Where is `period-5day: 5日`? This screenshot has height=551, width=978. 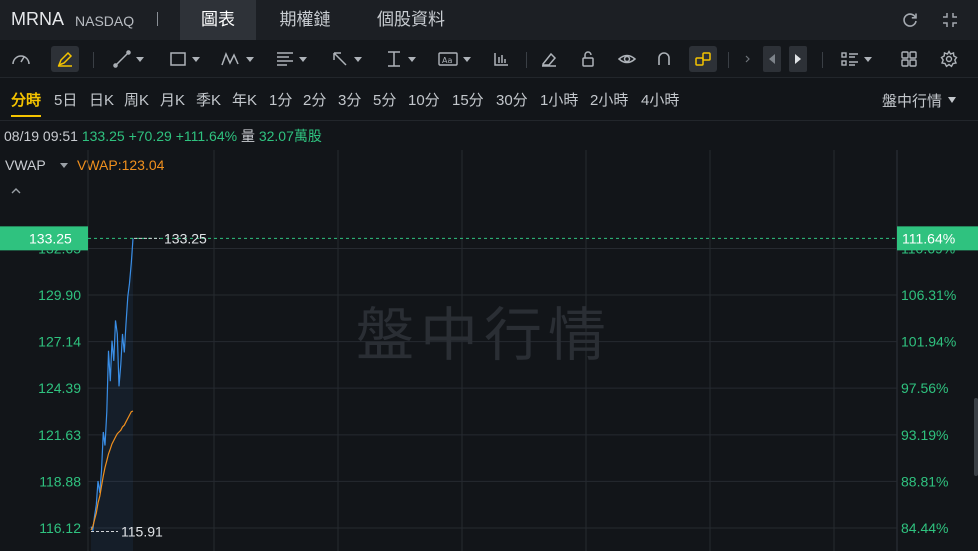
period-5day: 5日 is located at coordinates (65, 99).